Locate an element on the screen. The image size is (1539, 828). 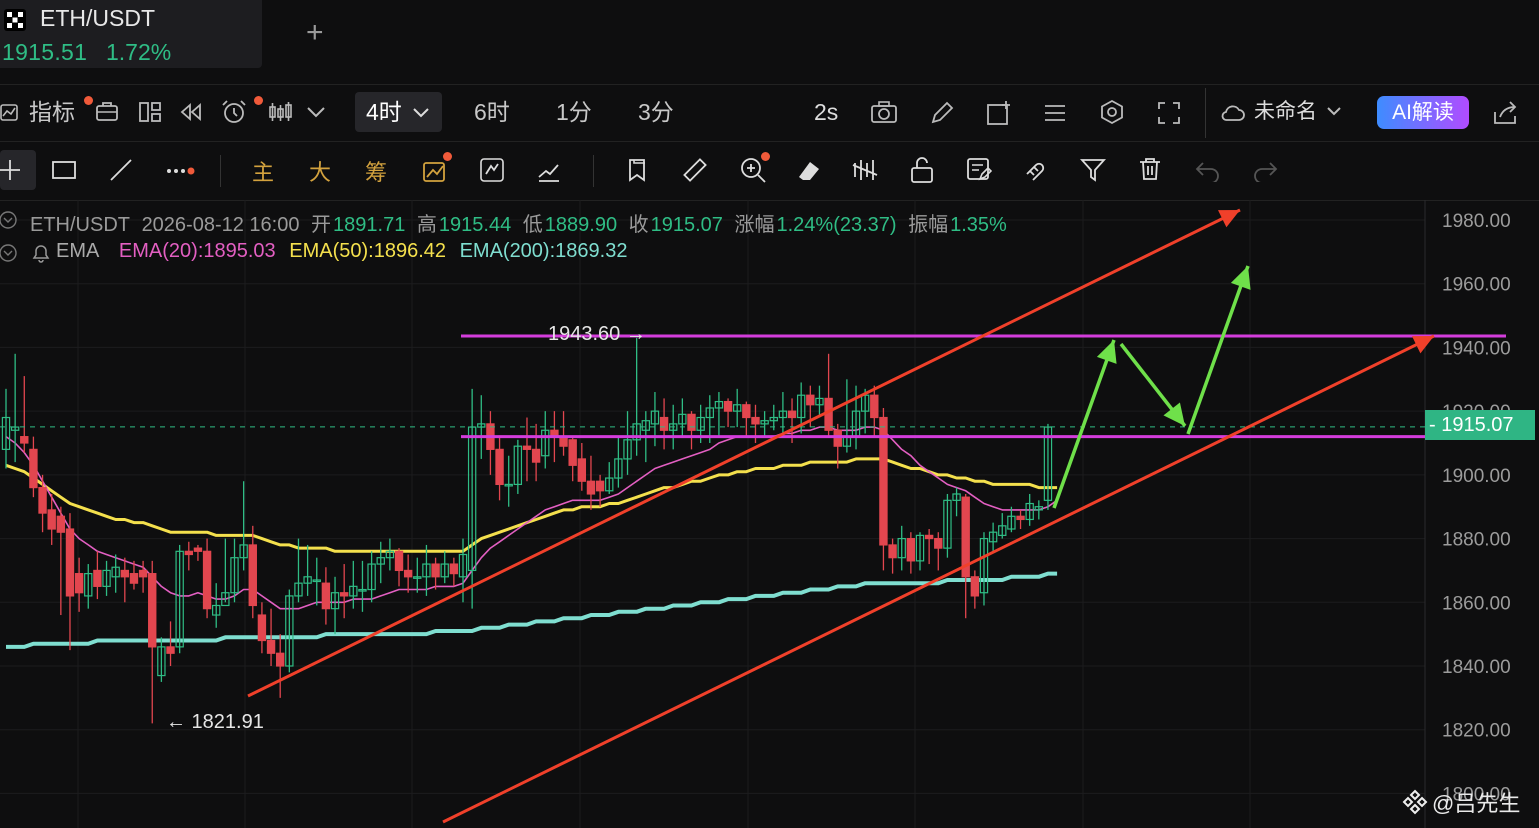
add-tab-button: + is located at coordinates (315, 33).